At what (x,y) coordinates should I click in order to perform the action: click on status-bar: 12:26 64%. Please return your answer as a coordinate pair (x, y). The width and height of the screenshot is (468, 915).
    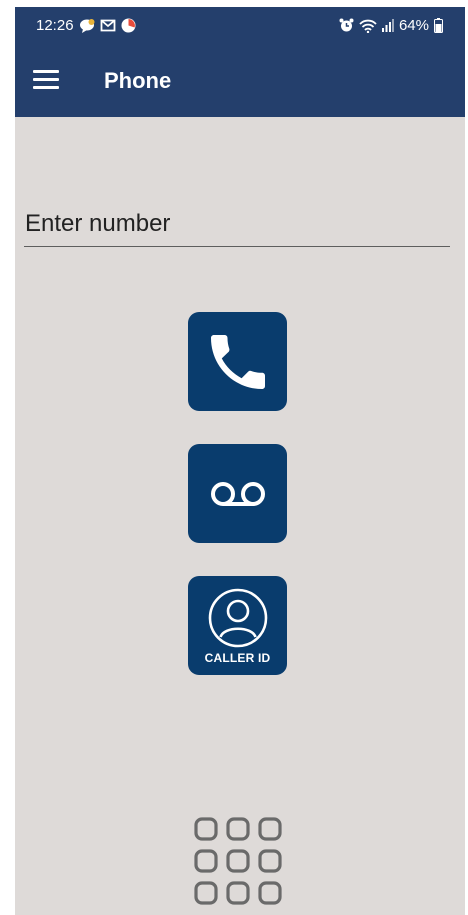
    Looking at the image, I should click on (240, 26).